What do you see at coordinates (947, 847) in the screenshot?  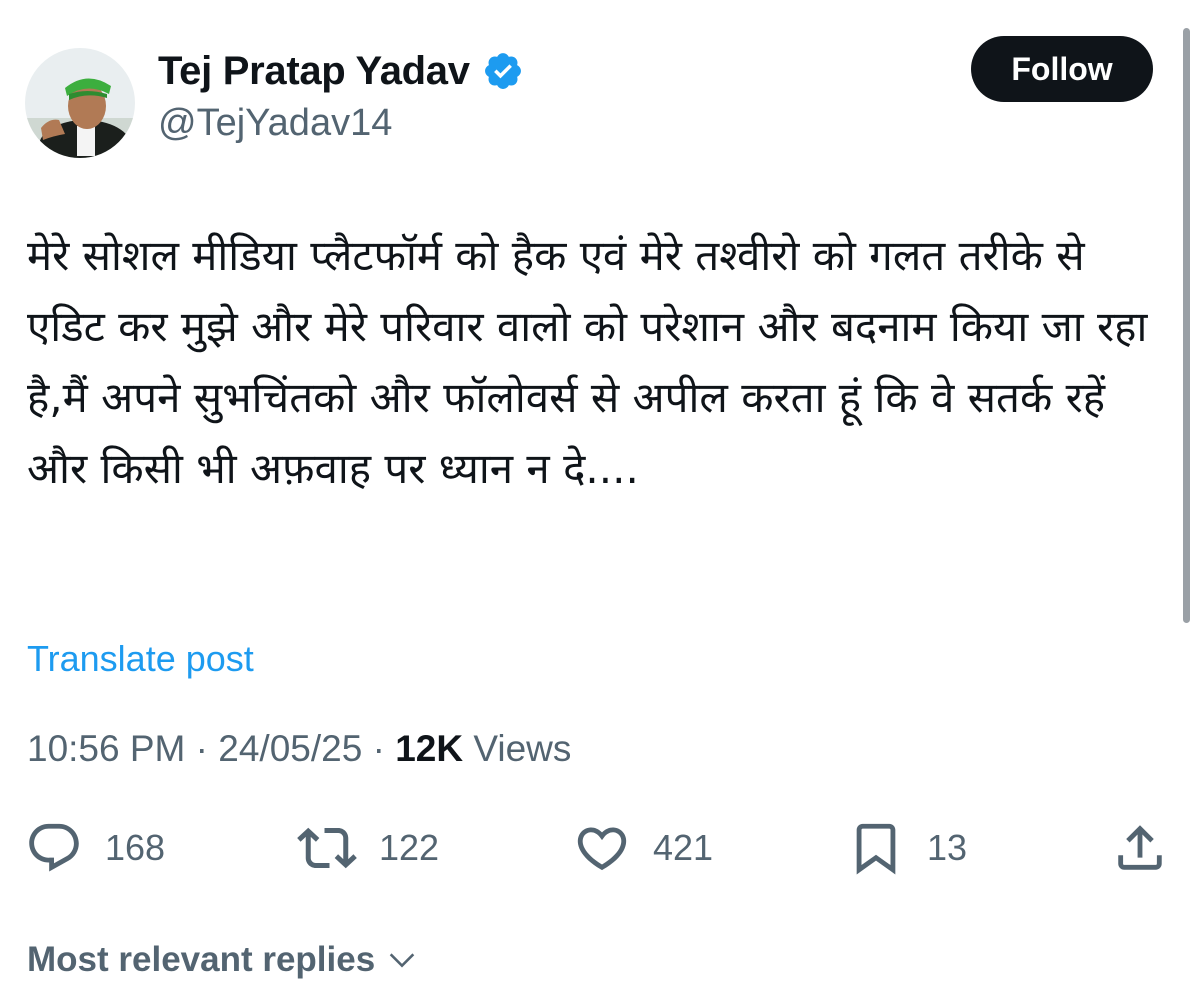 I see `bookmark-count: 13` at bounding box center [947, 847].